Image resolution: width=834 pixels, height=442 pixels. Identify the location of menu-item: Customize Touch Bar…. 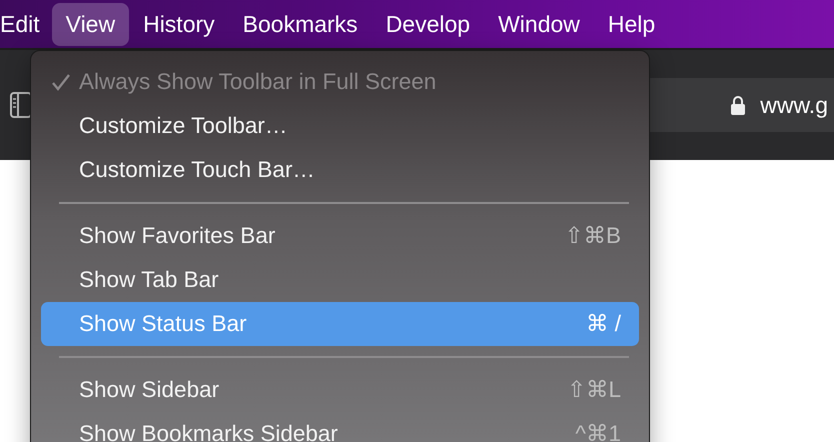
(340, 170).